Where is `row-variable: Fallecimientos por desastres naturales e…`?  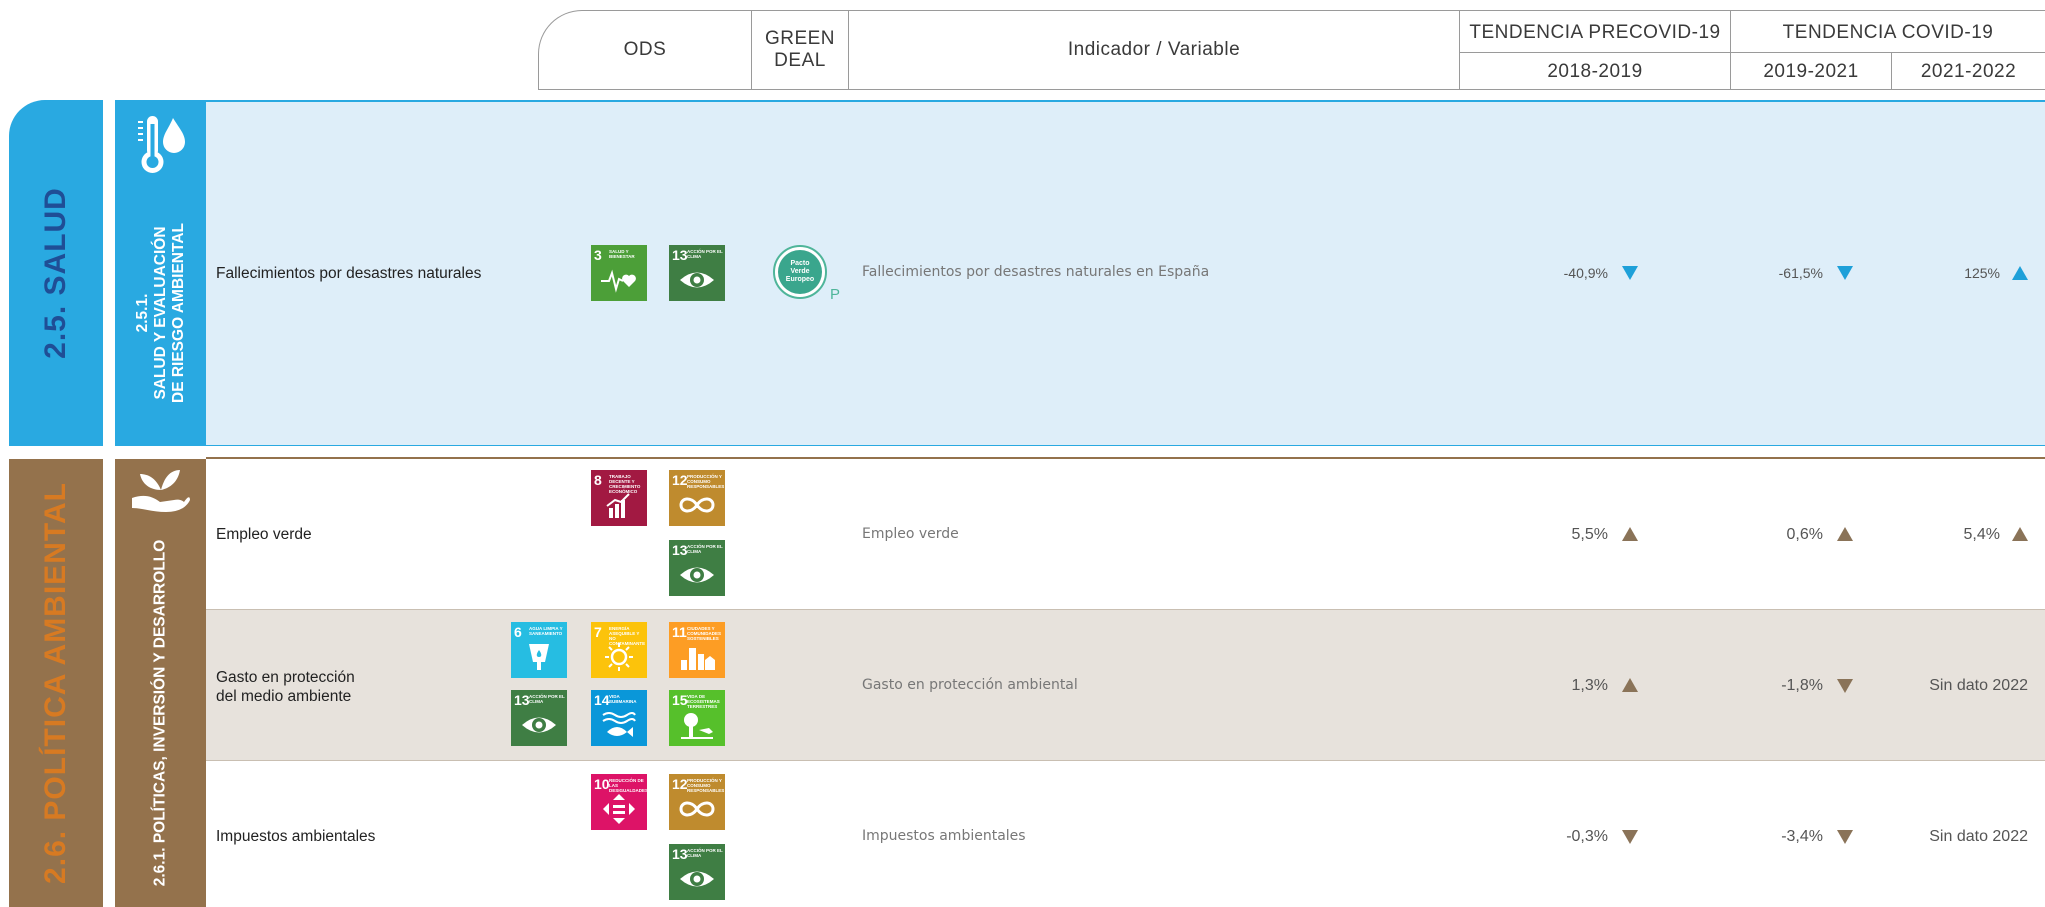 row-variable: Fallecimientos por desastres naturales e… is located at coordinates (1036, 272).